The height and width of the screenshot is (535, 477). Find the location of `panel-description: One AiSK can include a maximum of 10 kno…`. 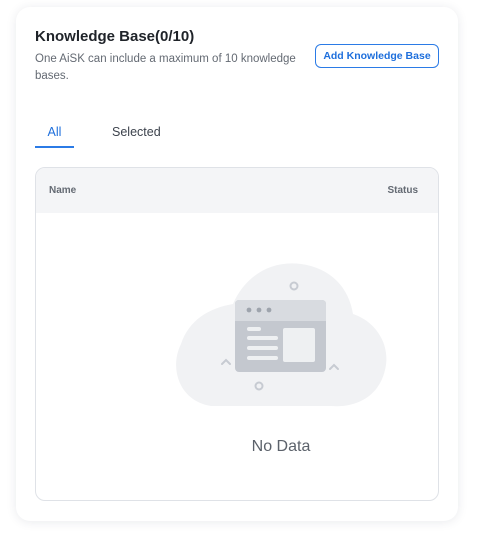

panel-description: One AiSK can include a maximum of 10 kno… is located at coordinates (165, 67).